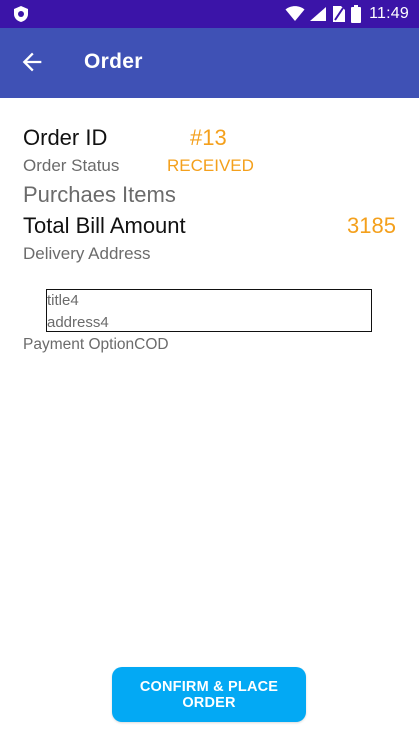  What do you see at coordinates (209, 14) in the screenshot?
I see `status-bar: 11:49` at bounding box center [209, 14].